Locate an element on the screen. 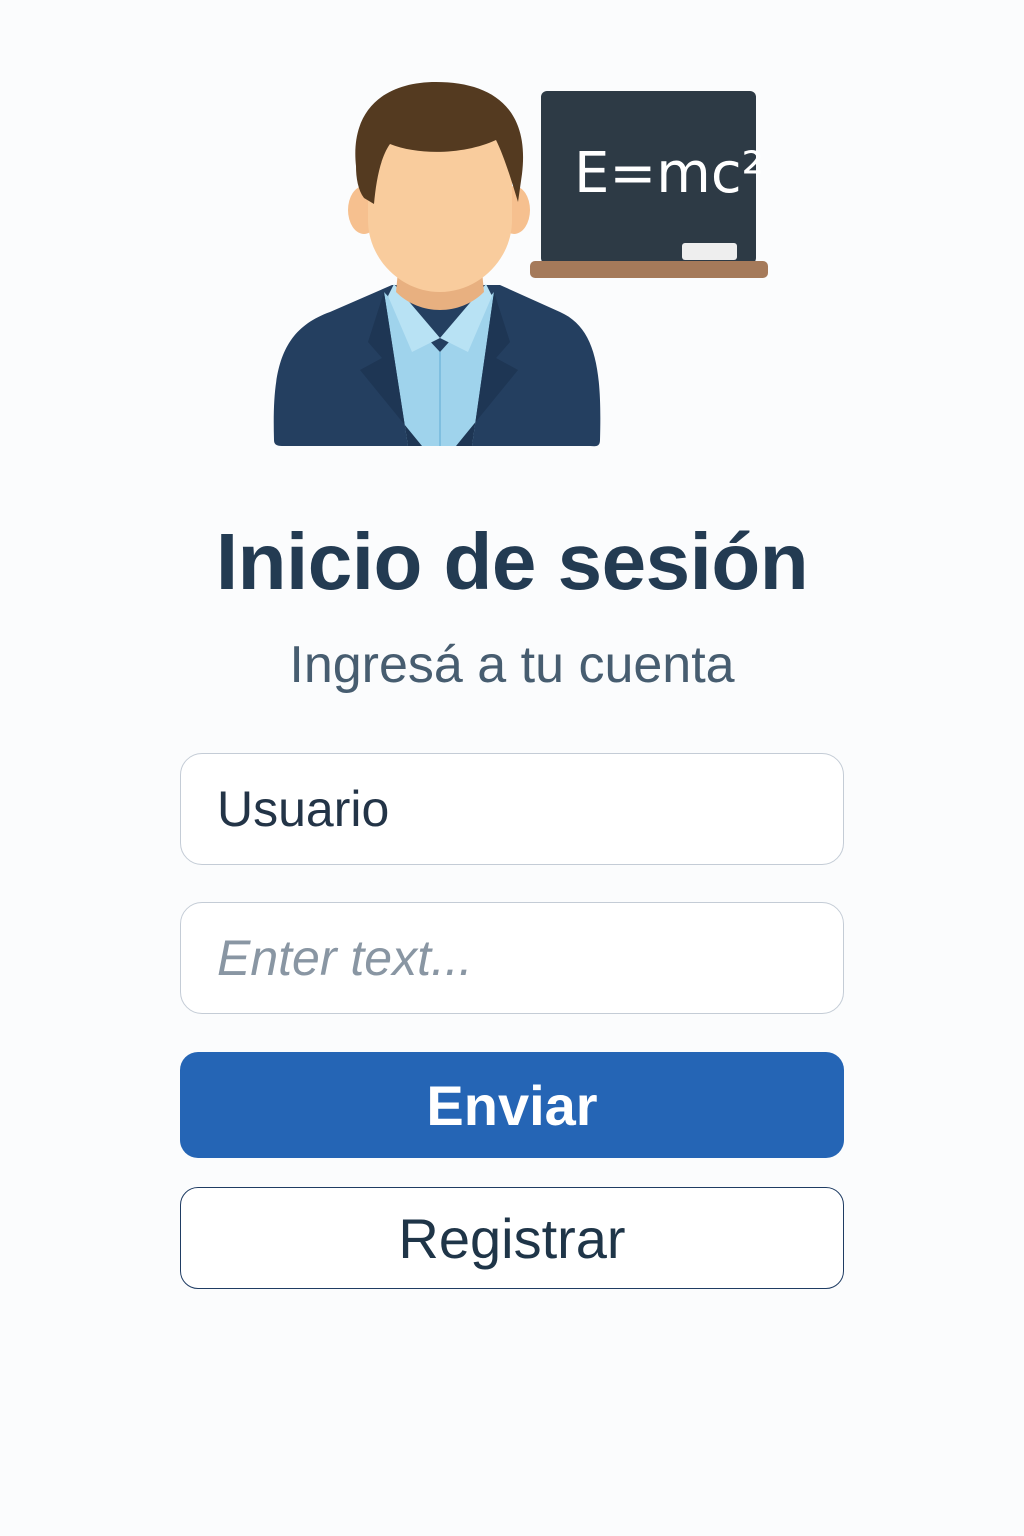 This screenshot has width=1024, height=1536. password-input is located at coordinates (512, 958).